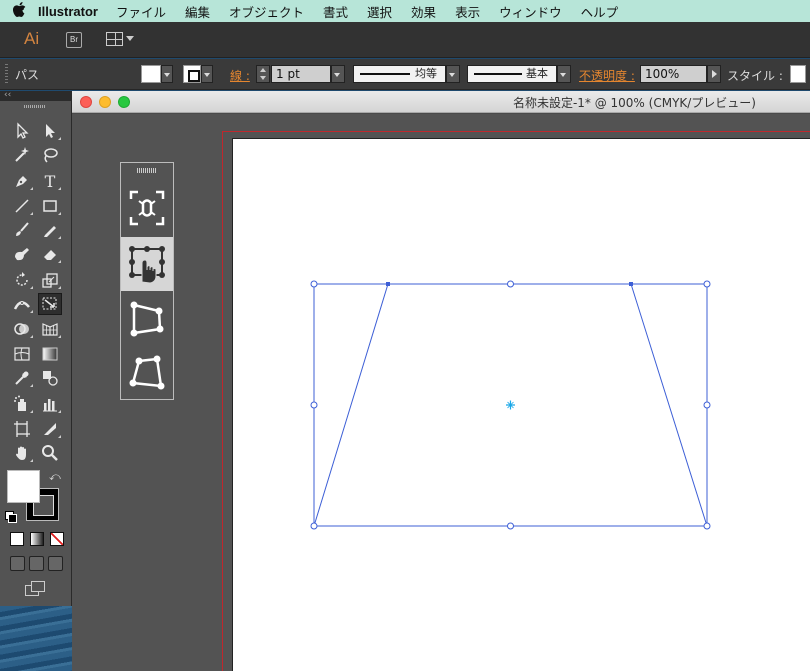  I want to click on blend-tool, so click(50, 378).